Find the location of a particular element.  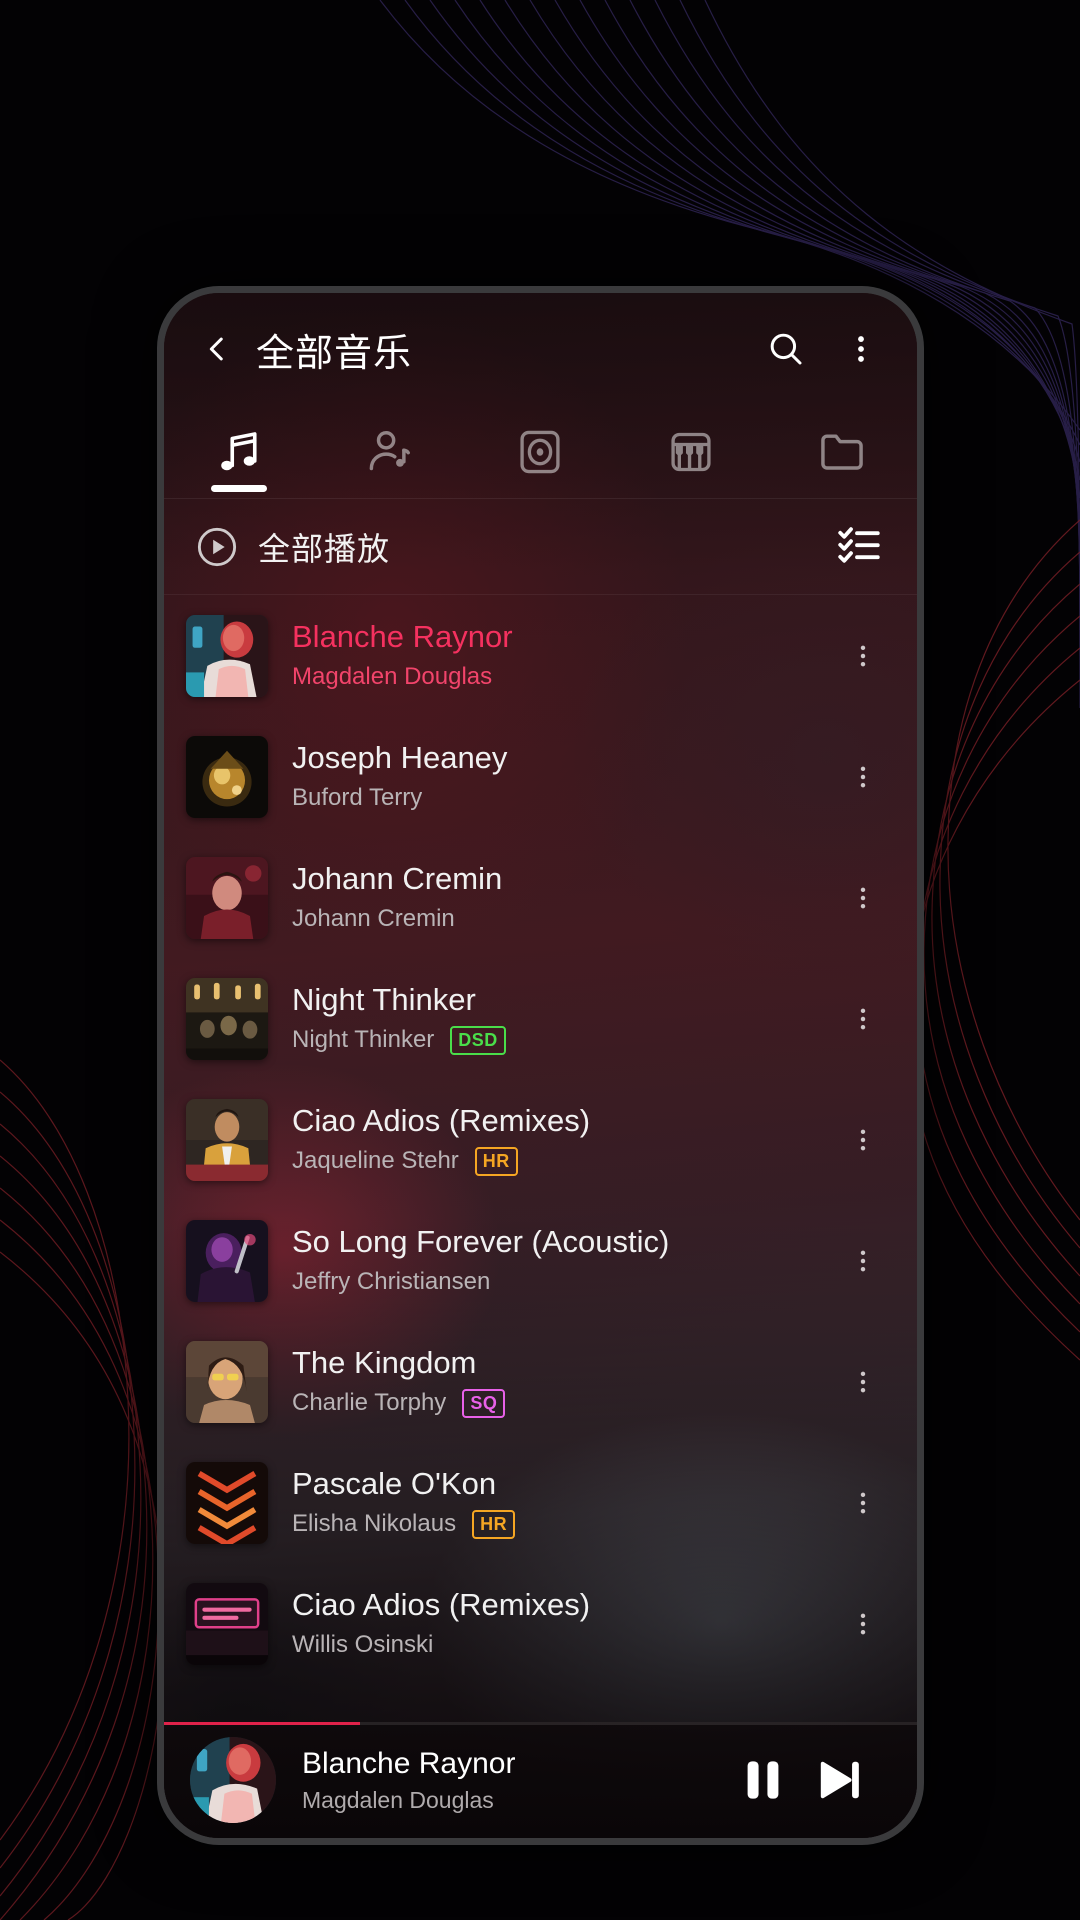

song-artist: Night Thinker is located at coordinates (363, 1039).